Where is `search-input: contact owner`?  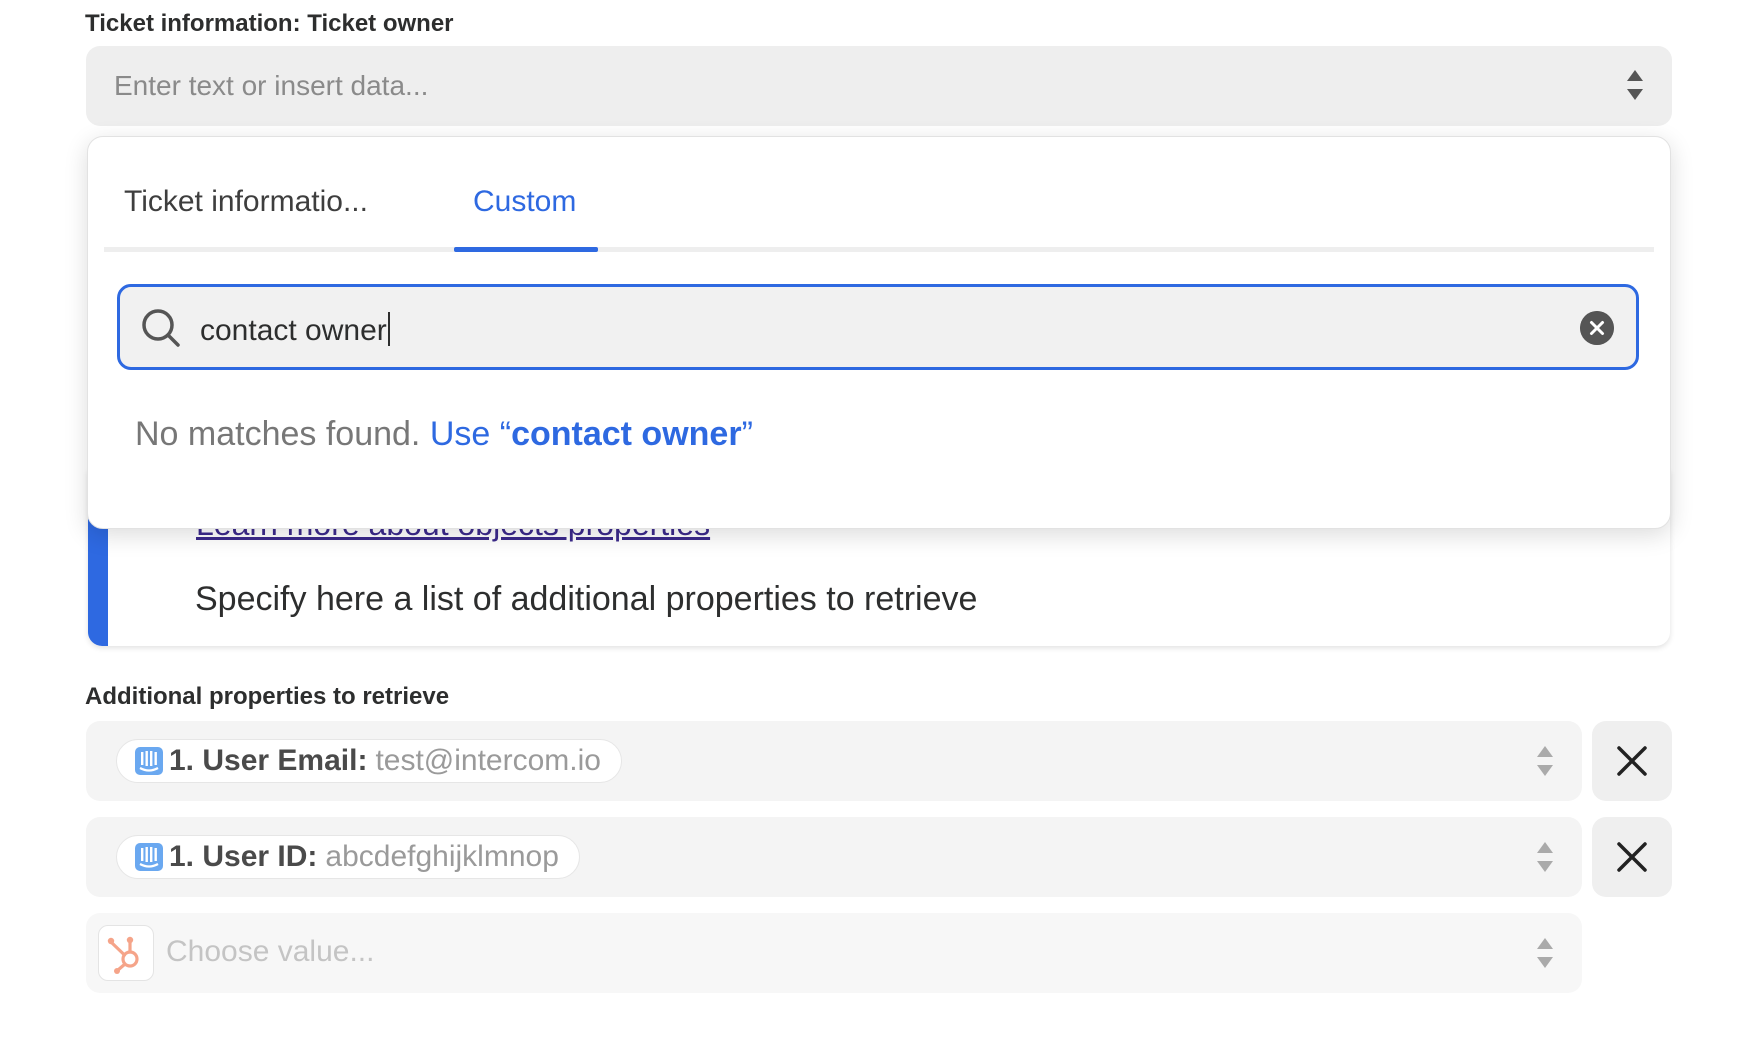 search-input: contact owner is located at coordinates (878, 327).